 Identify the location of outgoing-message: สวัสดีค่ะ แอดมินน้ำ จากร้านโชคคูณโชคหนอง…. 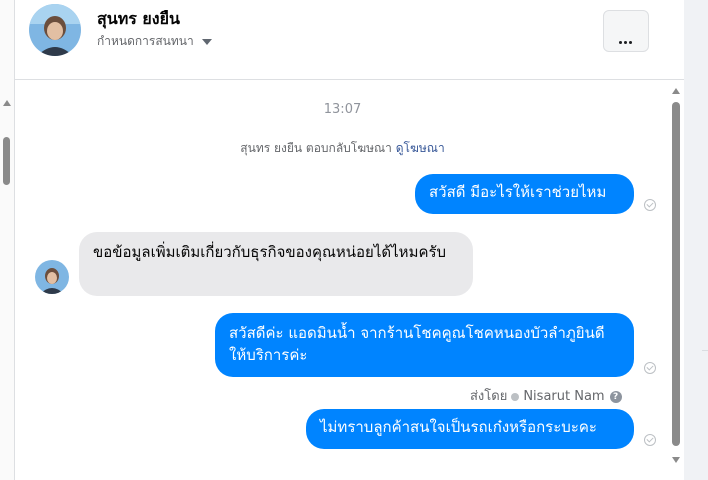
(424, 345).